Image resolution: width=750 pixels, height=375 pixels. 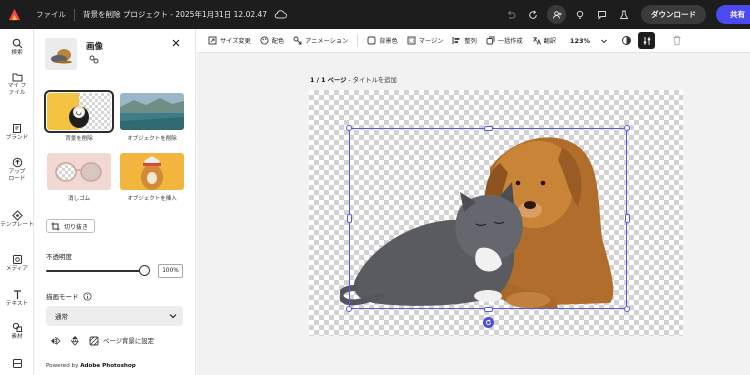 I want to click on opacity-slider-handle, so click(x=144, y=270).